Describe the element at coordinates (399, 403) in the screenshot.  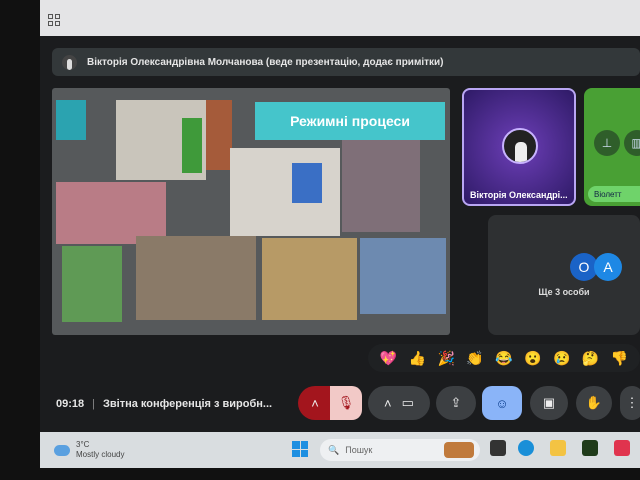
I see `camera-button: ˄ ▭` at that location.